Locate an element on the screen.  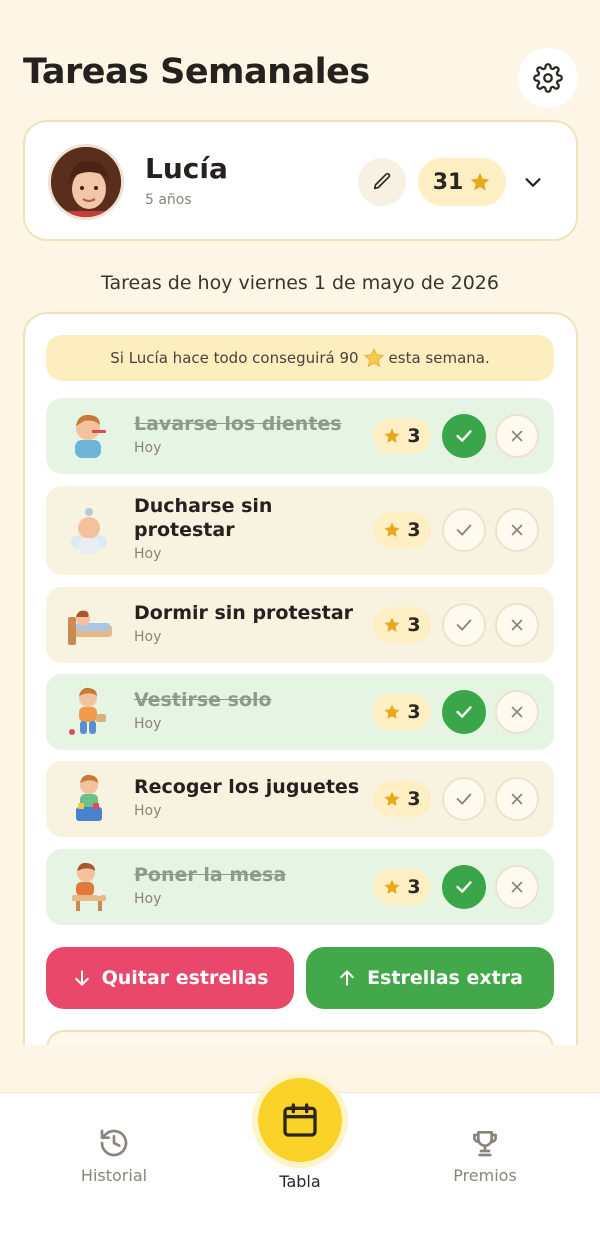
pencil-icon is located at coordinates (382, 181).